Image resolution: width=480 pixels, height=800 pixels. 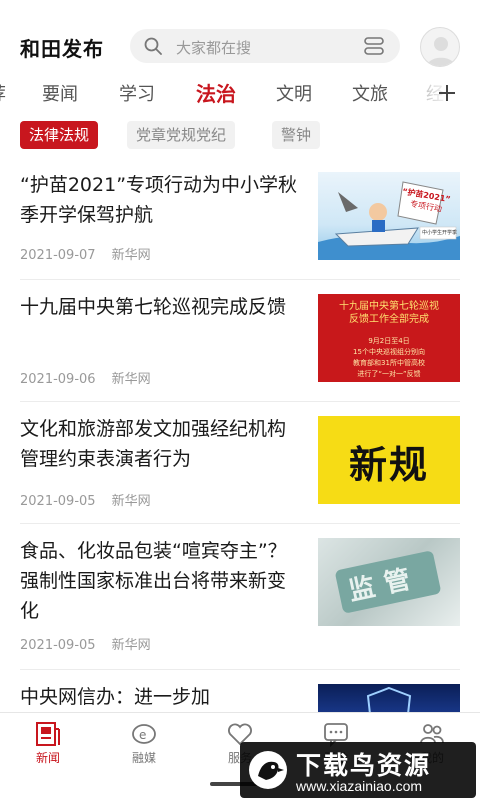 I want to click on tab-civilization: 文明, so click(x=294, y=93).